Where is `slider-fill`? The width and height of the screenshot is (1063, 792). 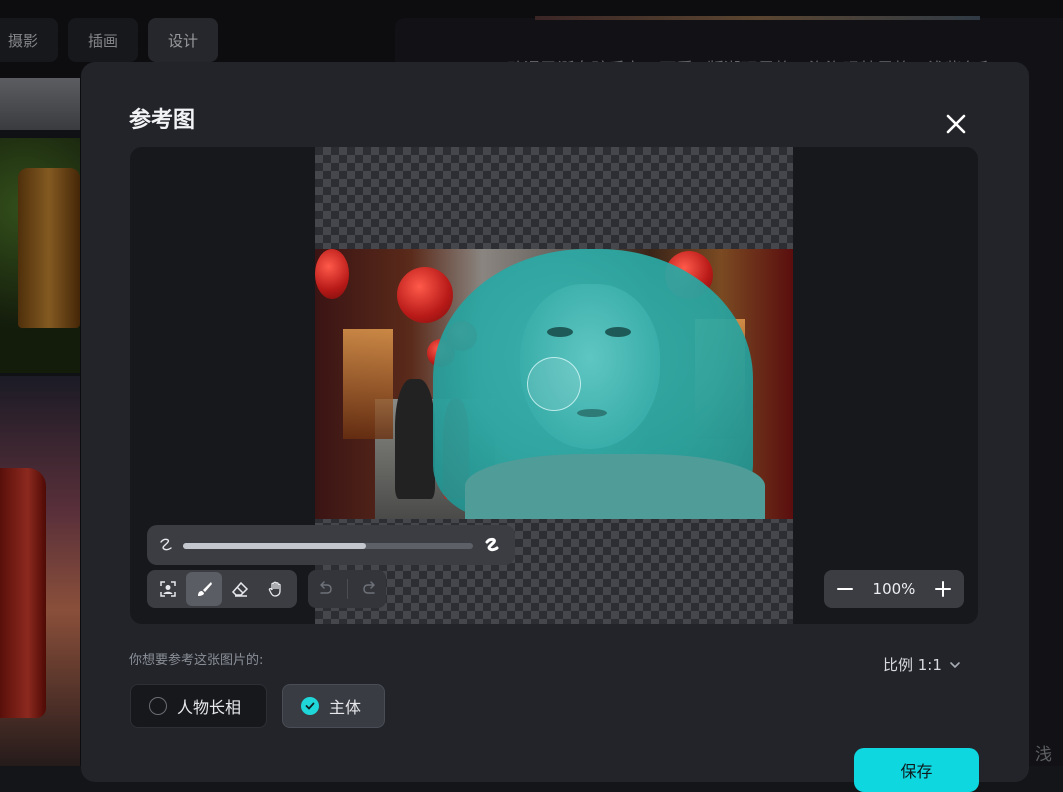 slider-fill is located at coordinates (274, 546).